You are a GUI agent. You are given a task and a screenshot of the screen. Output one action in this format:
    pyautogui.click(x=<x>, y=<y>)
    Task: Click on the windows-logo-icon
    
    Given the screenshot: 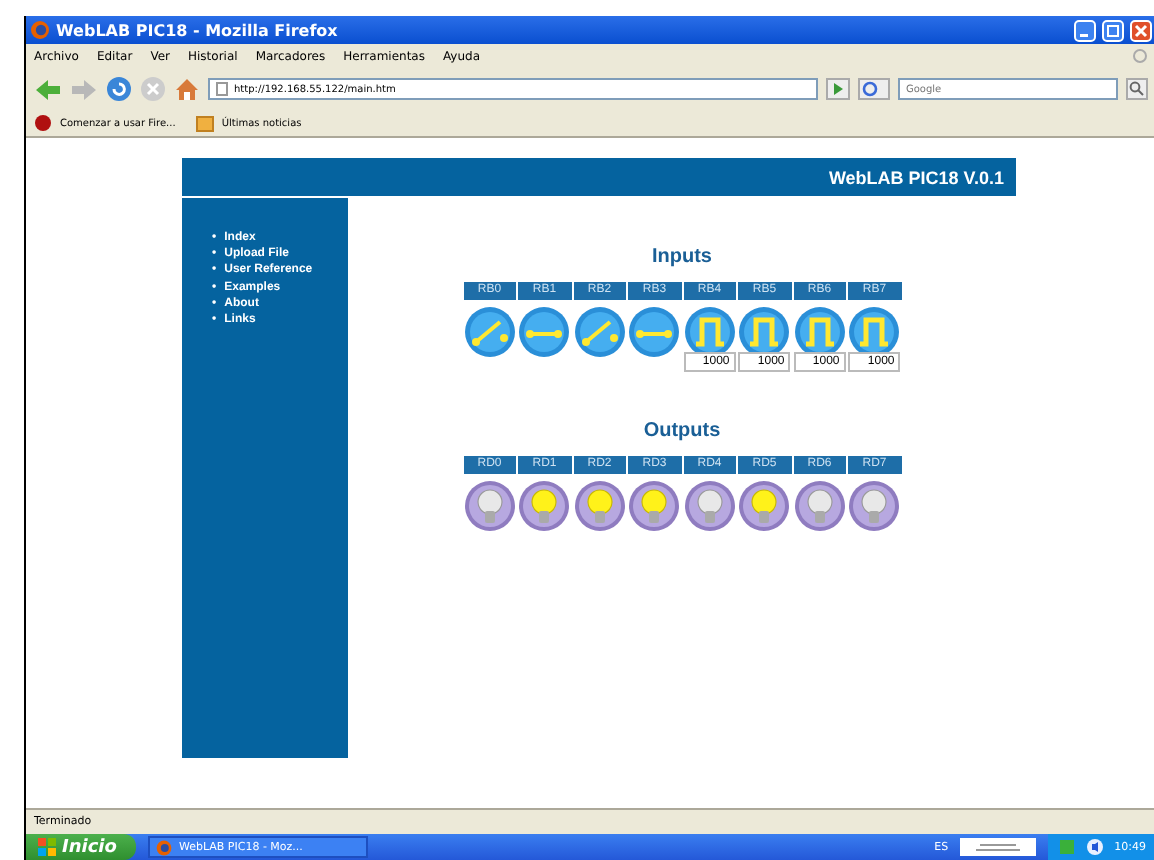 What is the action you would take?
    pyautogui.click(x=47, y=847)
    